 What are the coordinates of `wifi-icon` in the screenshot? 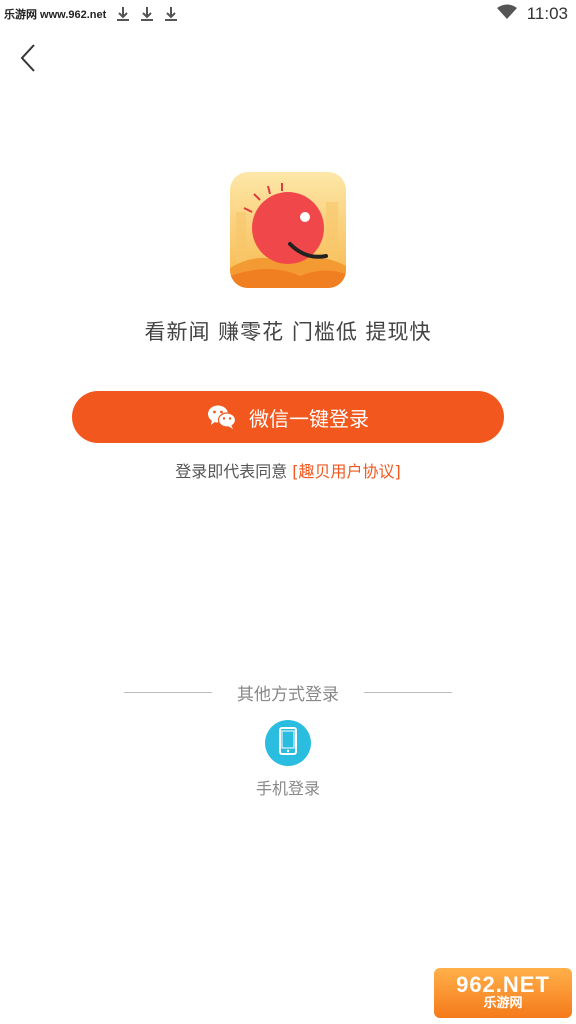 It's located at (506, 14).